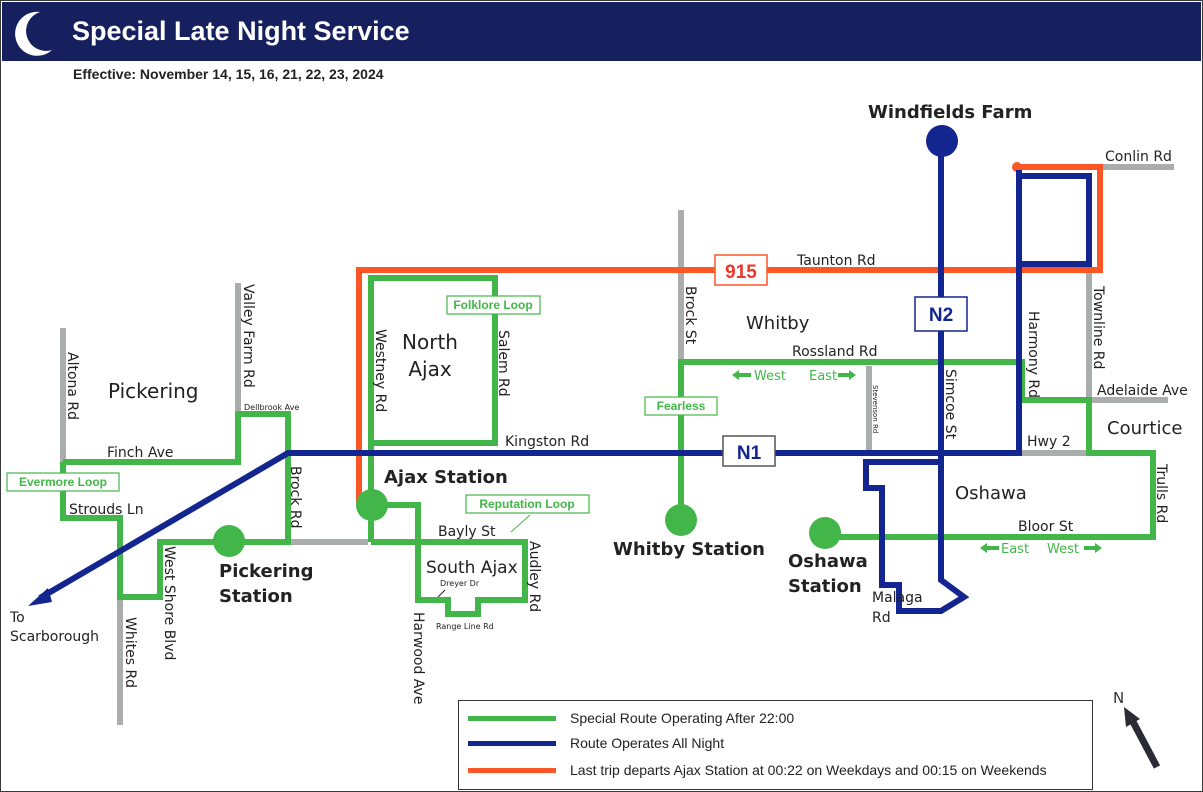 Image resolution: width=1203 pixels, height=792 pixels. What do you see at coordinates (512, 770) in the screenshot?
I see `legend-swatch-orange` at bounding box center [512, 770].